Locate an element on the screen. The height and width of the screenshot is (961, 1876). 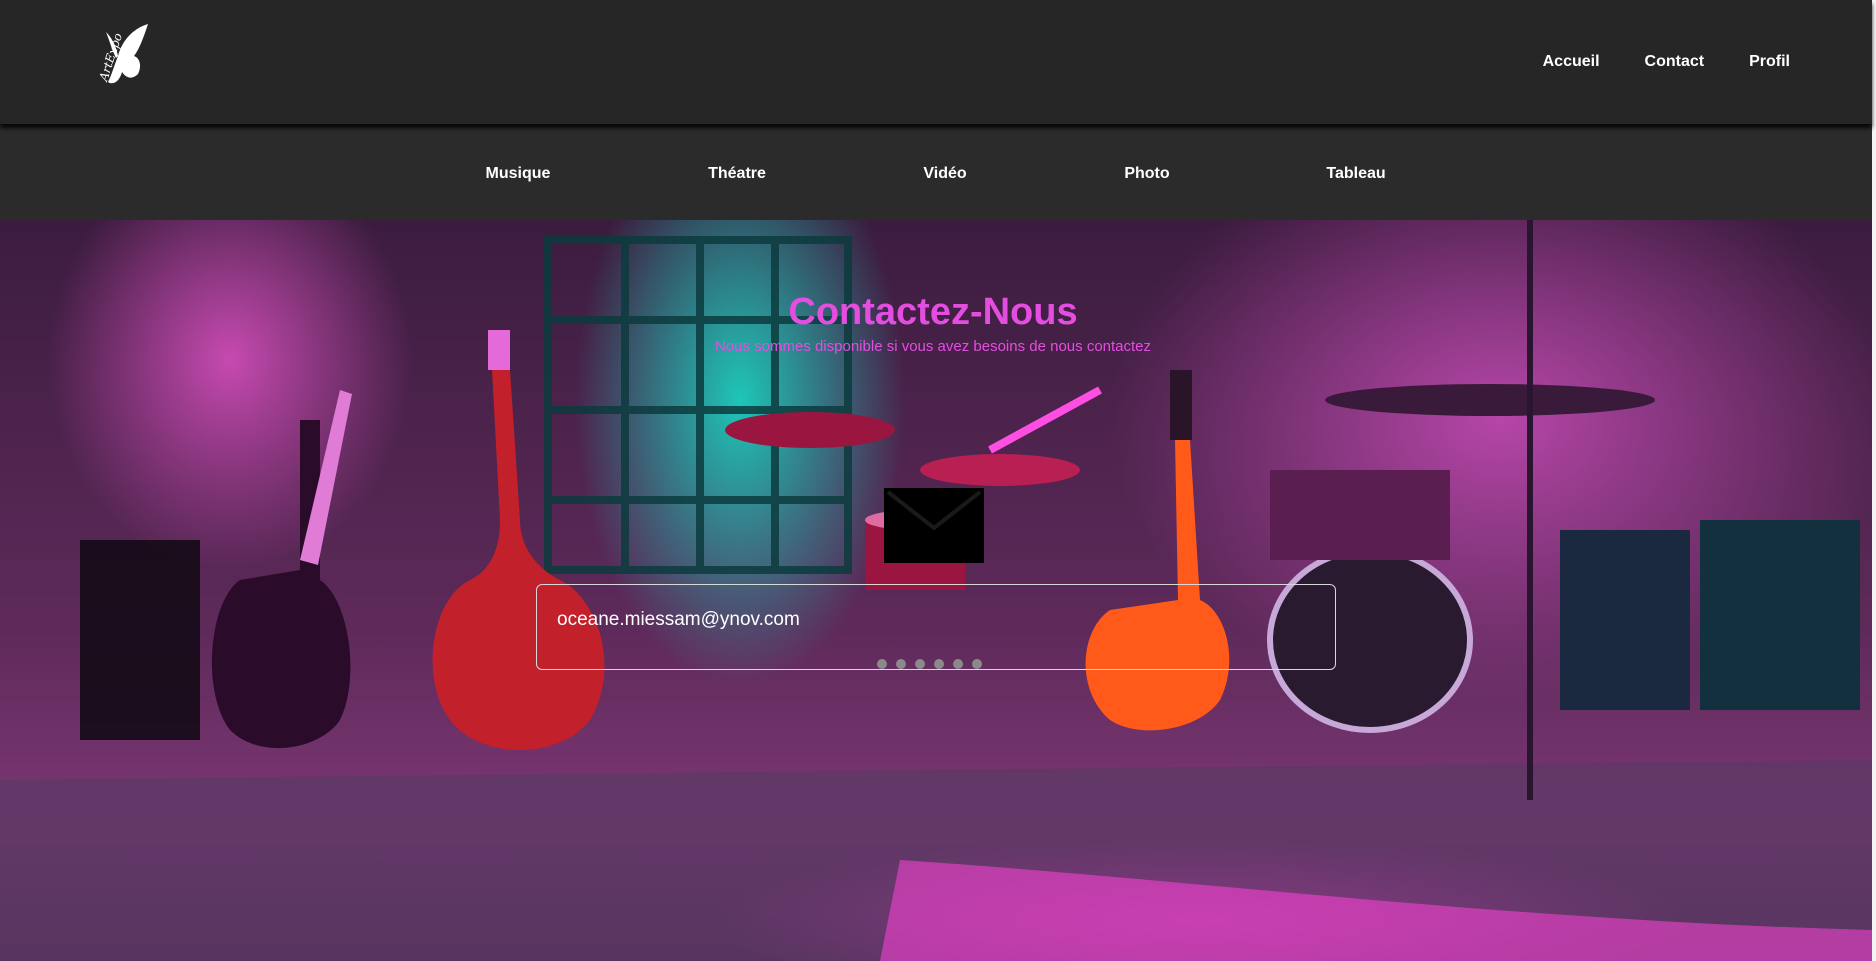
category-link-tableau: Tableau is located at coordinates (1355, 174).